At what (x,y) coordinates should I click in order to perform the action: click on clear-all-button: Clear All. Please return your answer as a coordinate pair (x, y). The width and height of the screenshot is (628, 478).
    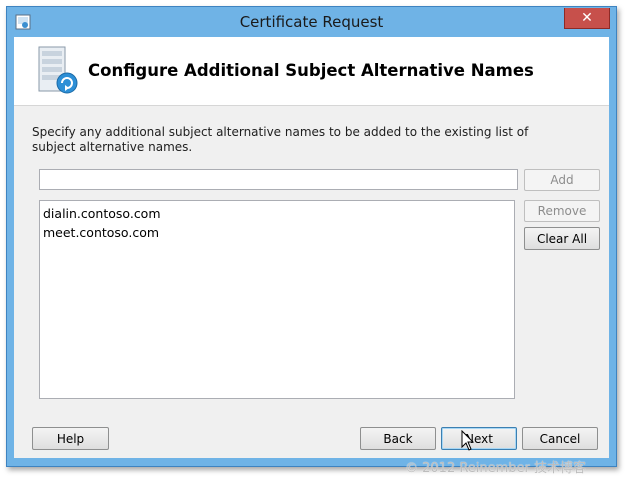
    Looking at the image, I should click on (562, 238).